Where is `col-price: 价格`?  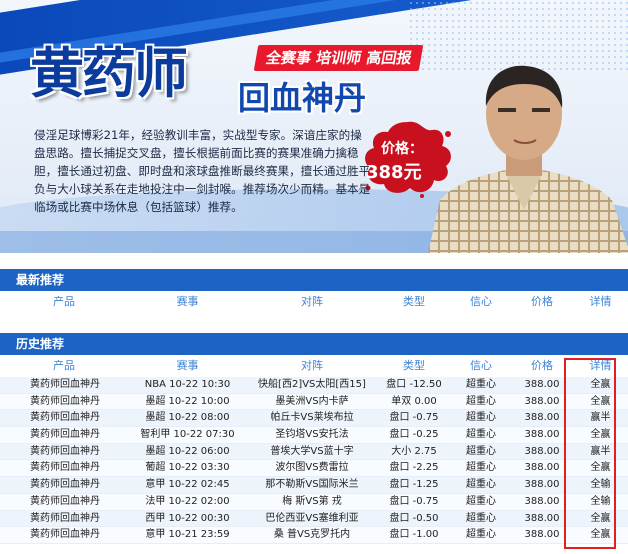
col-price: 价格 is located at coordinates (542, 365).